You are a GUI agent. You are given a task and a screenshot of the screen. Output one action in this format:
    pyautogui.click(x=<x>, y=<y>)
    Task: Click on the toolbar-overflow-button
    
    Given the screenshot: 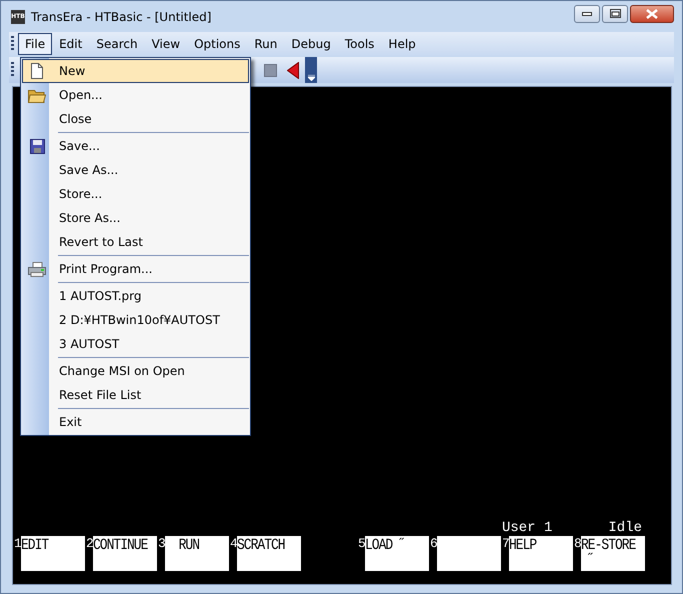 What is the action you would take?
    pyautogui.click(x=311, y=70)
    